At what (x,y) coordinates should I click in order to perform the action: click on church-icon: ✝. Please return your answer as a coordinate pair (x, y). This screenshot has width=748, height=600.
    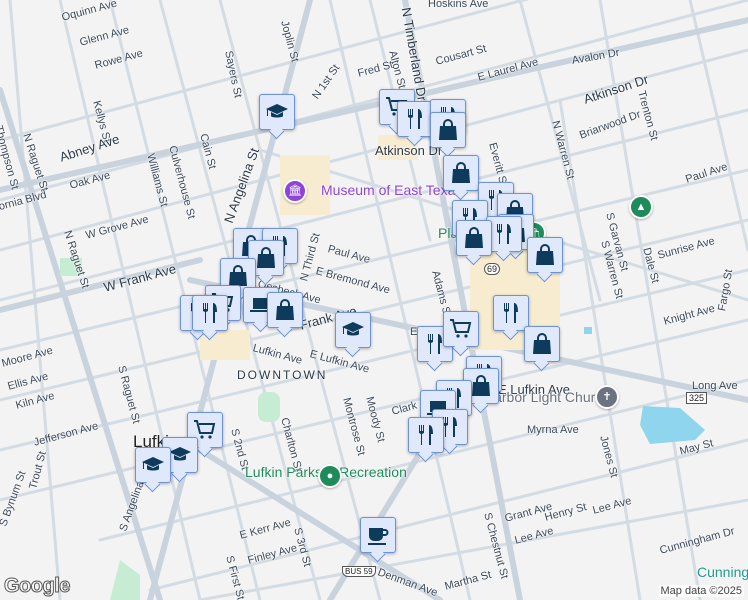
    Looking at the image, I should click on (607, 397).